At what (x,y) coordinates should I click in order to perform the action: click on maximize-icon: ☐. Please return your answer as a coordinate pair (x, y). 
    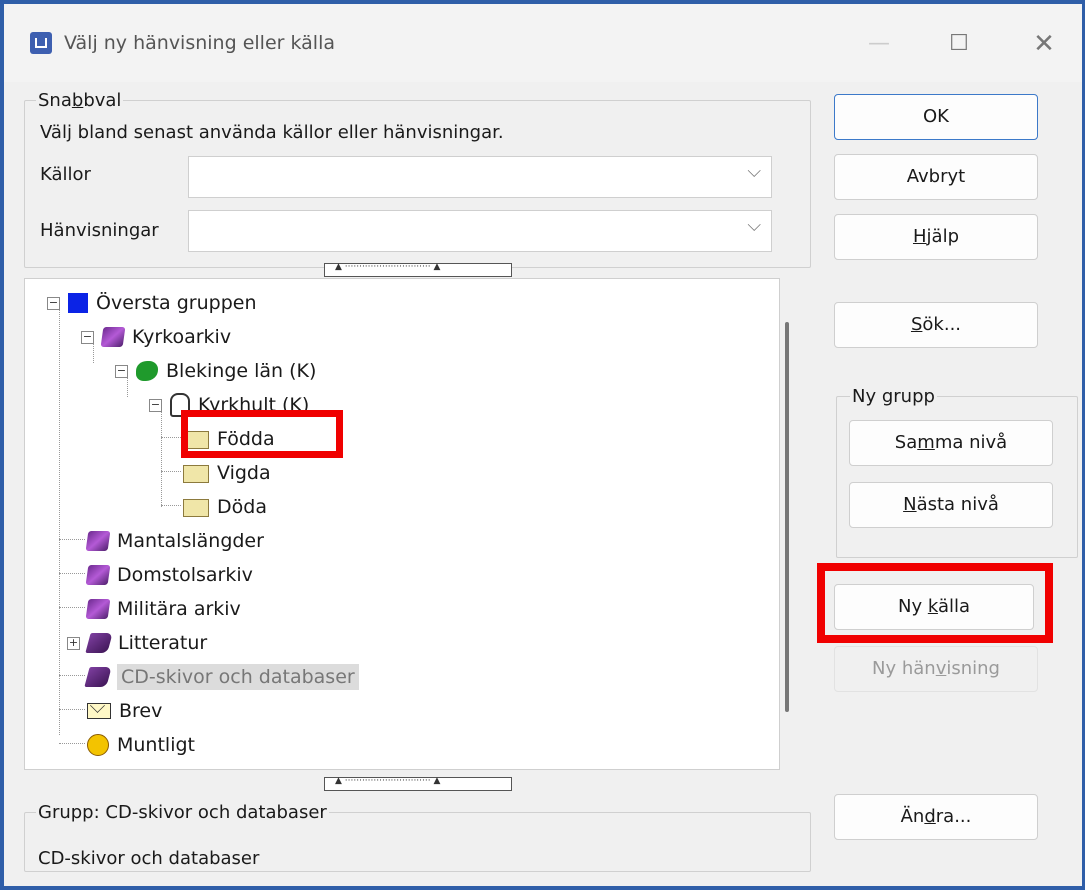
    Looking at the image, I should click on (959, 44).